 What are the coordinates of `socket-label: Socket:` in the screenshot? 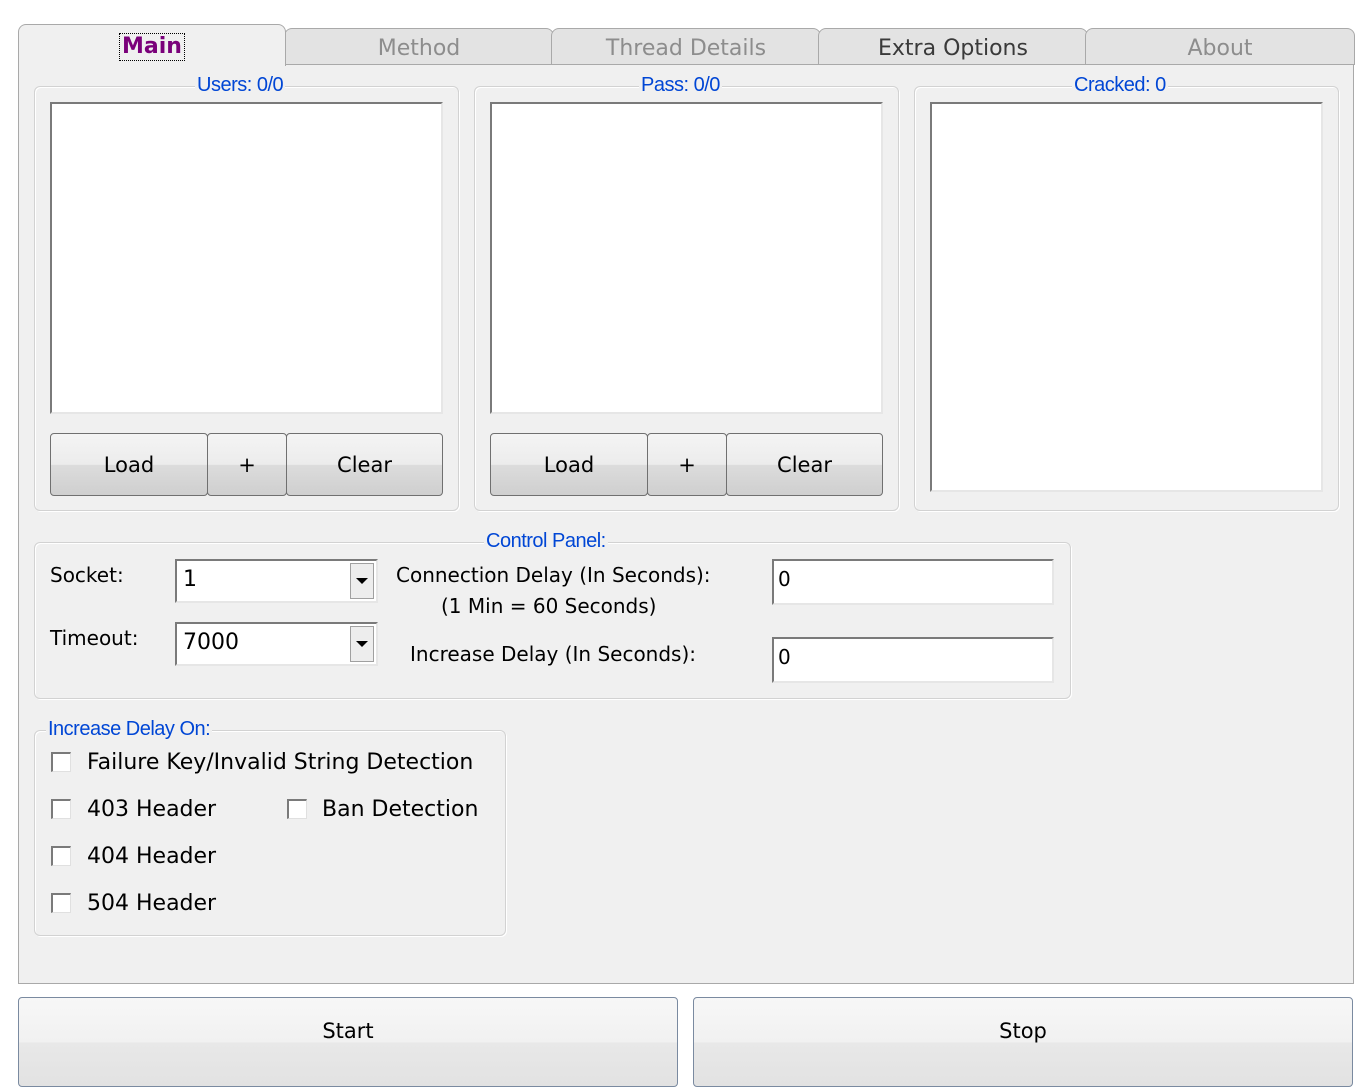 It's located at (87, 575).